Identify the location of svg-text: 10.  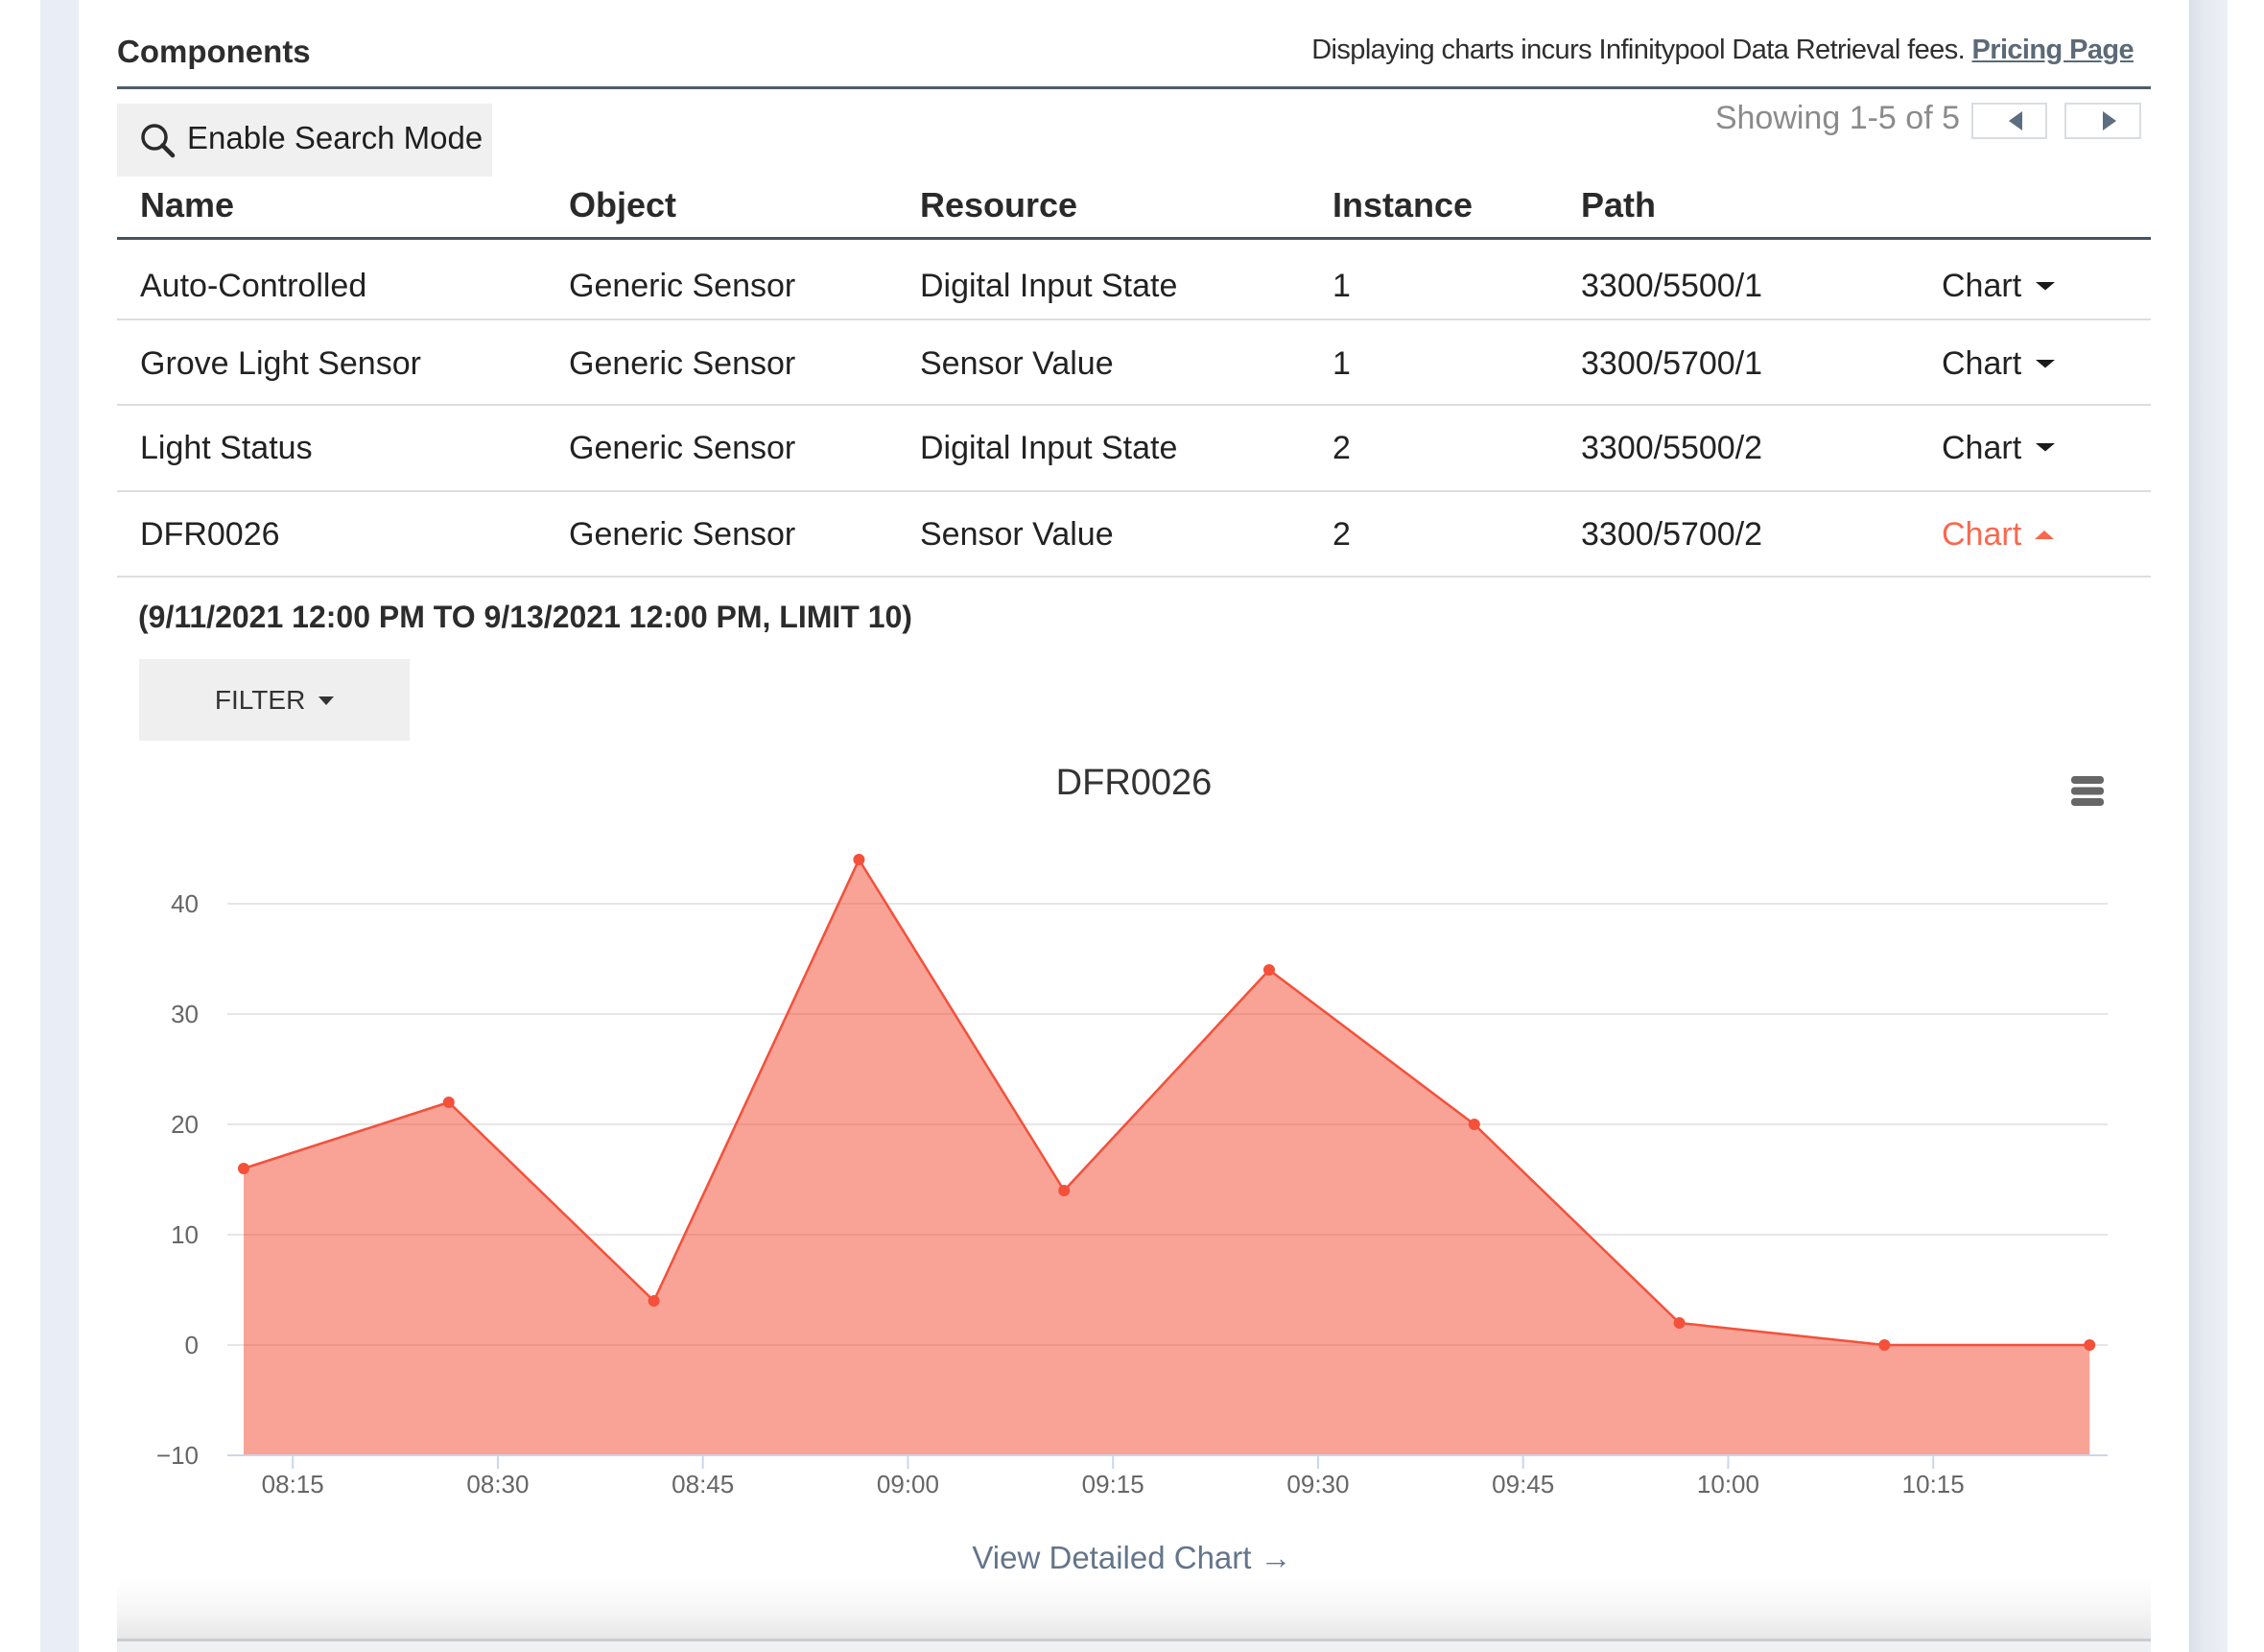
(185, 1235).